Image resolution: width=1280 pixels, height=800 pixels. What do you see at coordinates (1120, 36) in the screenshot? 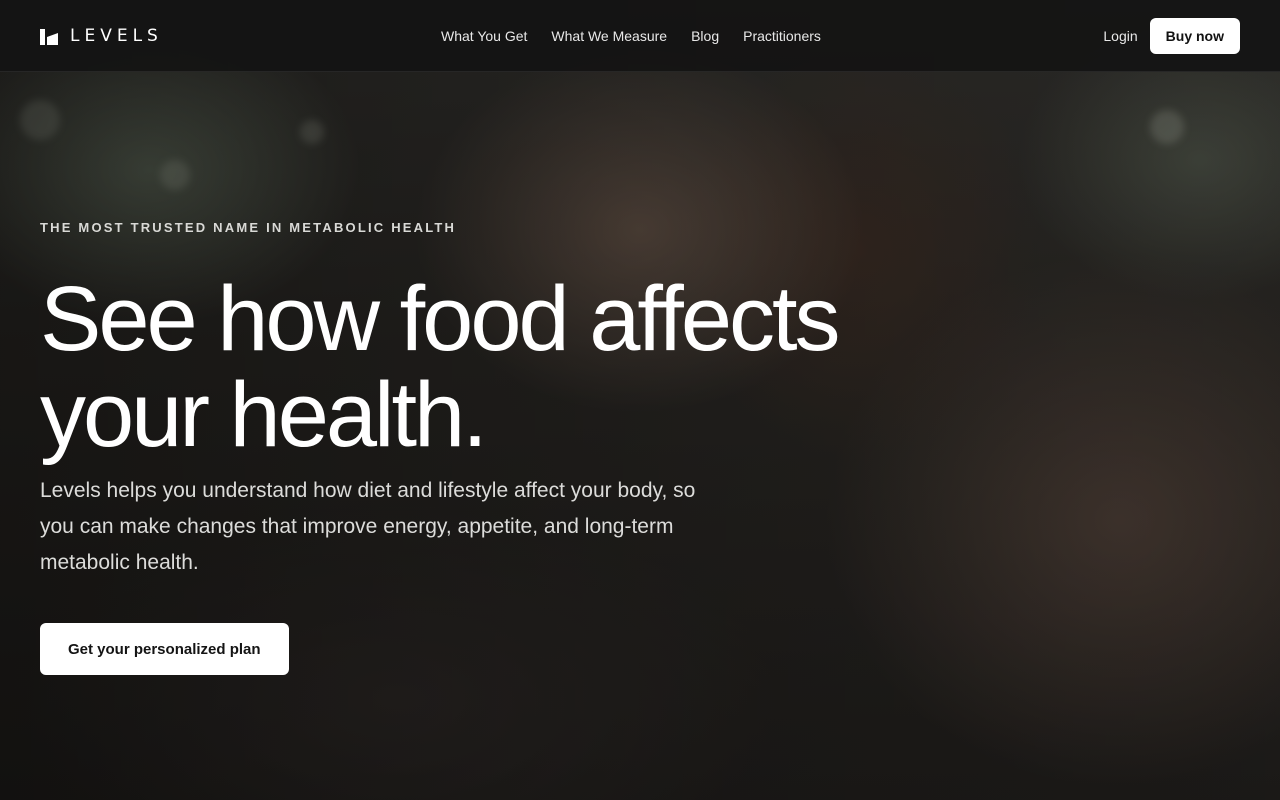
I see `login-link: Login` at bounding box center [1120, 36].